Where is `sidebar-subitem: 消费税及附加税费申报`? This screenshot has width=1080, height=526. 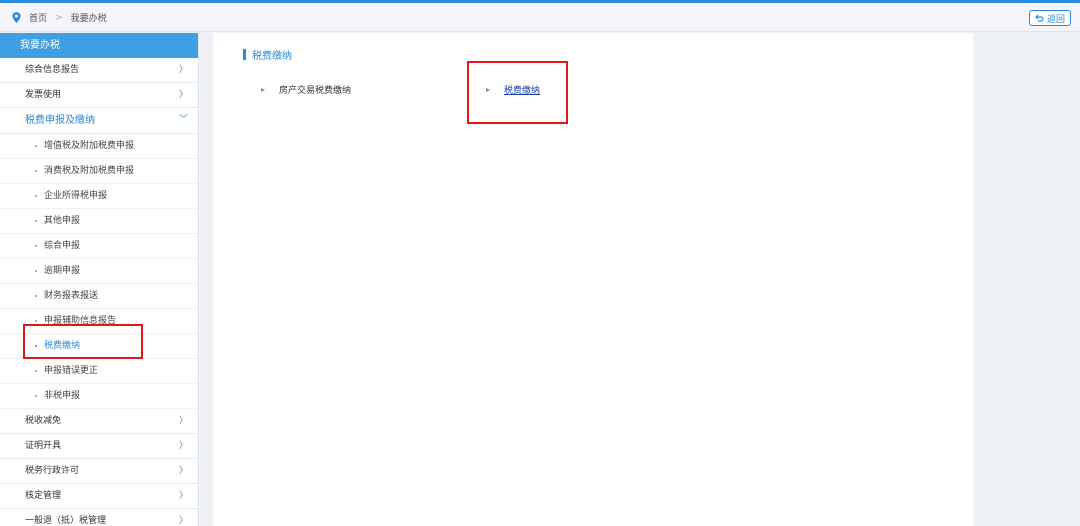
sidebar-subitem: 消费税及附加税费申报 is located at coordinates (99, 171).